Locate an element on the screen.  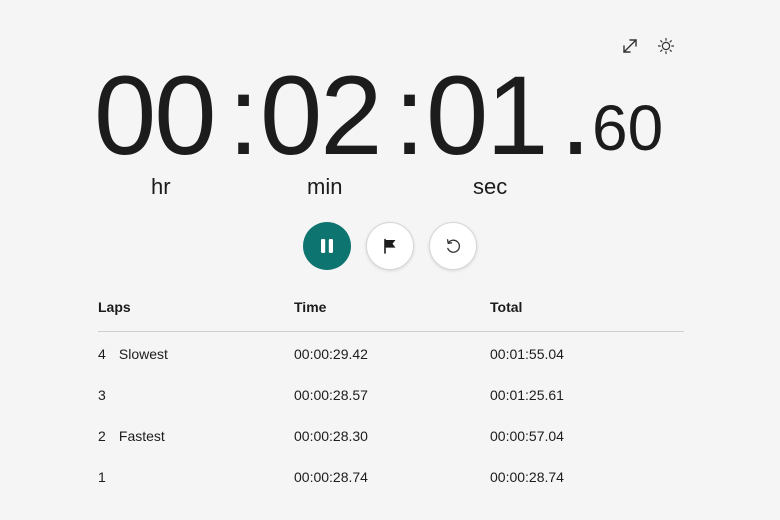
reset-icon is located at coordinates (453, 246).